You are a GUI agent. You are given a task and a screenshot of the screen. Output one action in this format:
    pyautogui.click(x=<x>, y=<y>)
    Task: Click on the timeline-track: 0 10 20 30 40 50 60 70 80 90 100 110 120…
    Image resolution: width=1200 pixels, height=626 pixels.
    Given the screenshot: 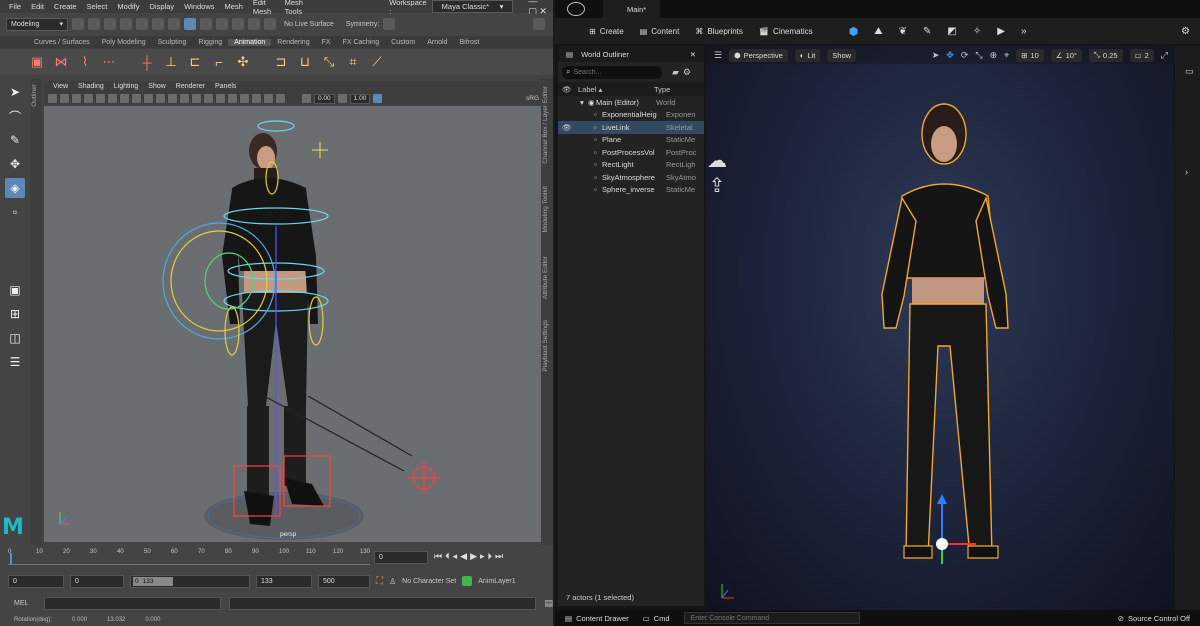 What is the action you would take?
    pyautogui.click(x=189, y=557)
    